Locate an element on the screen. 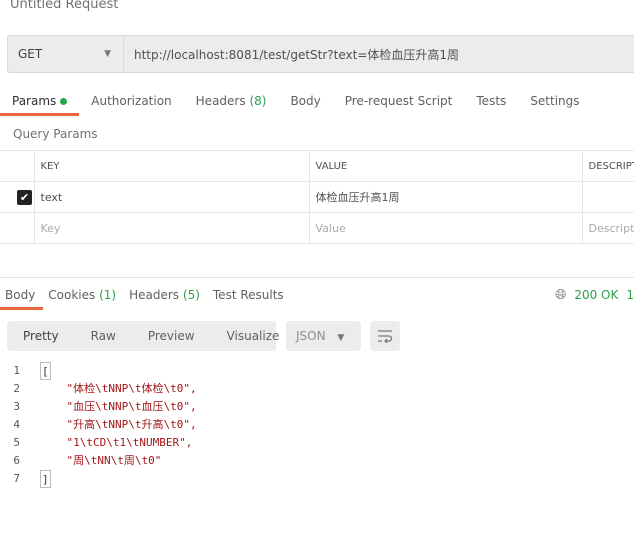 The width and height of the screenshot is (634, 538). header-check is located at coordinates (17, 166).